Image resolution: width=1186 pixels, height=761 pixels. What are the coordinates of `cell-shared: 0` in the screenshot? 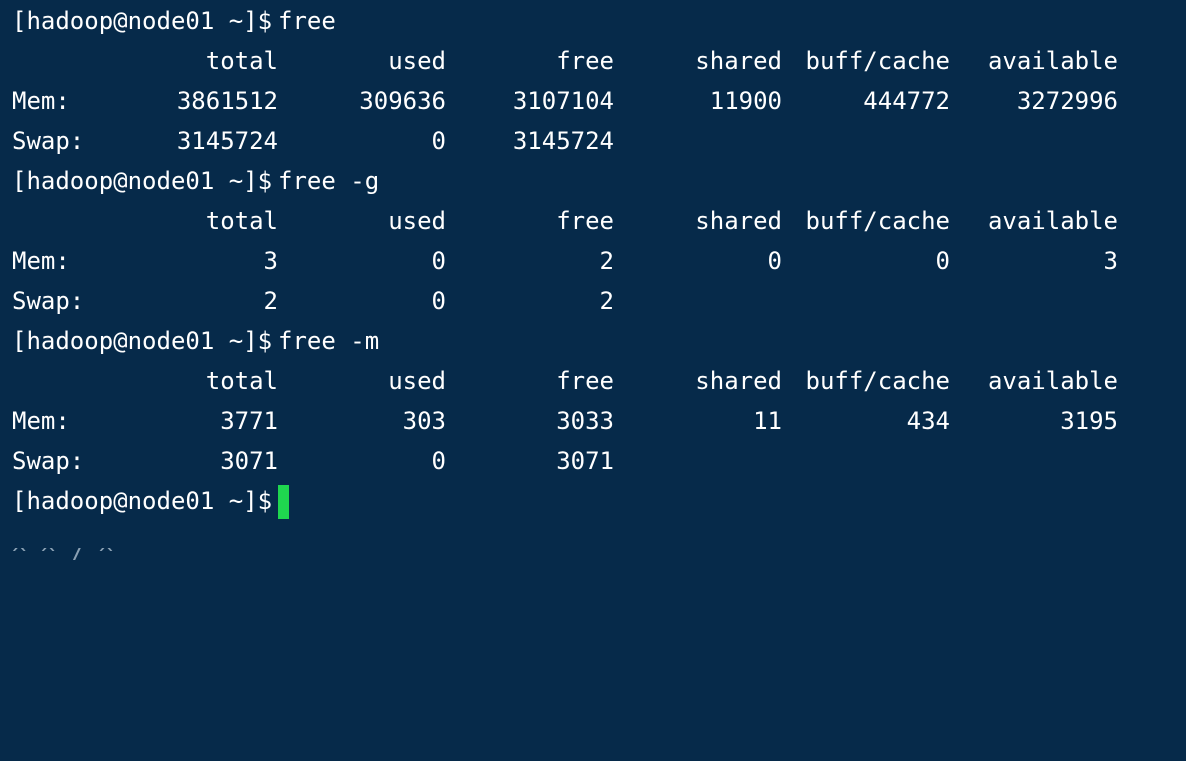 It's located at (774, 261).